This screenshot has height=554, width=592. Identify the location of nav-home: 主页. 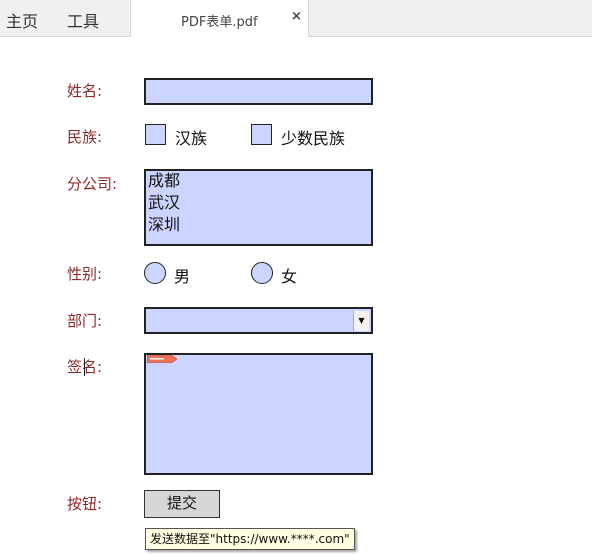
(22, 20).